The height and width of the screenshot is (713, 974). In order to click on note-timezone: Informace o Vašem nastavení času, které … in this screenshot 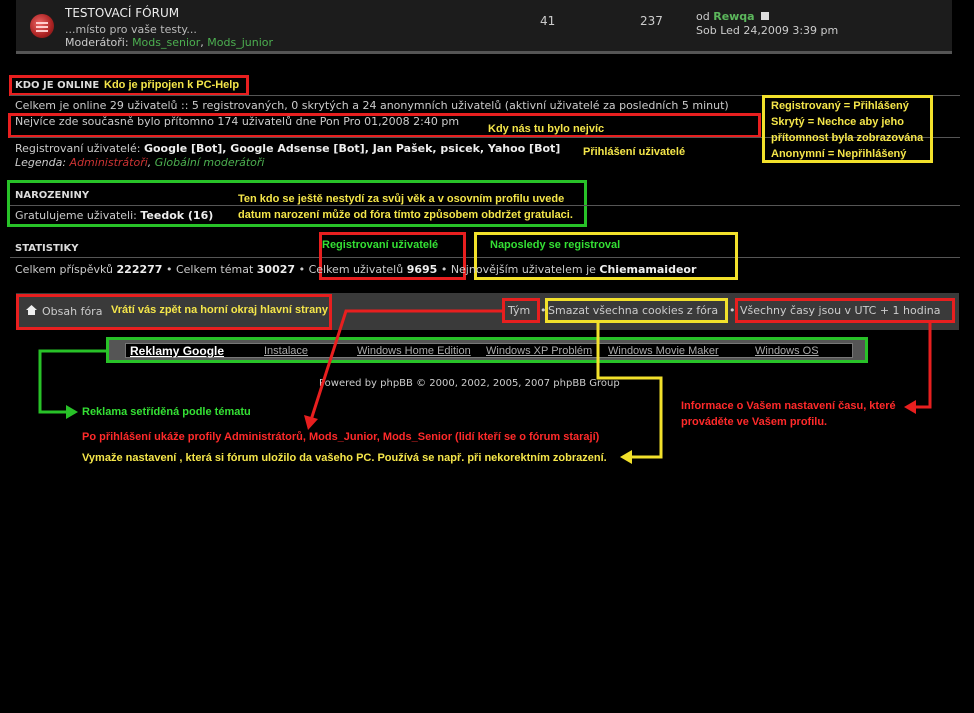, I will do `click(788, 414)`.